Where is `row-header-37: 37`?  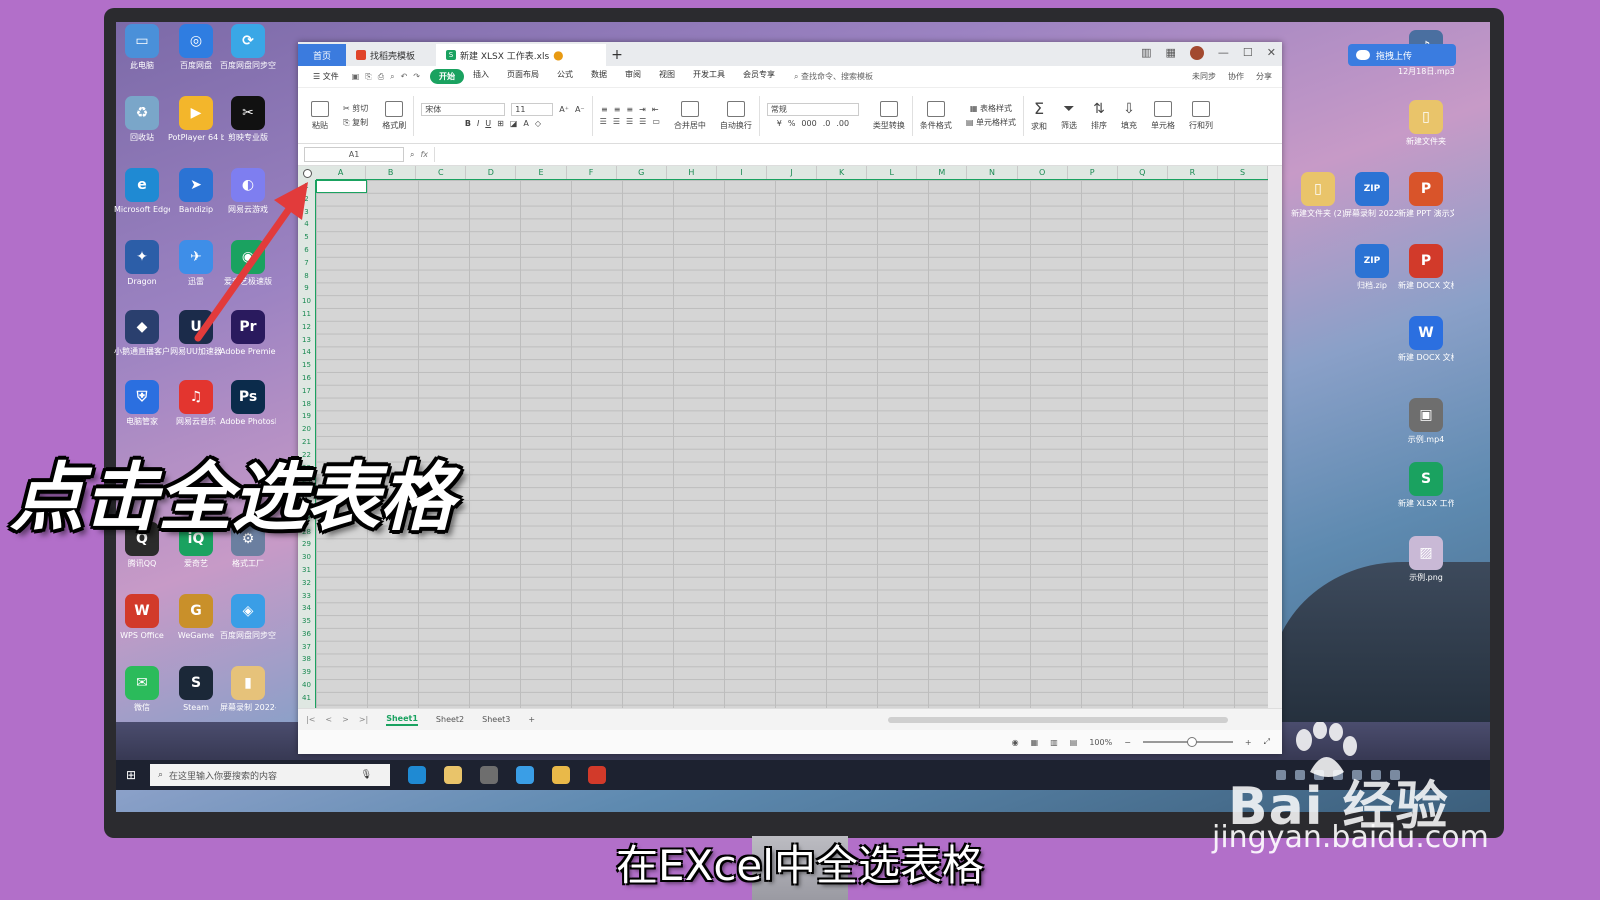
row-header-37: 37 is located at coordinates (306, 647).